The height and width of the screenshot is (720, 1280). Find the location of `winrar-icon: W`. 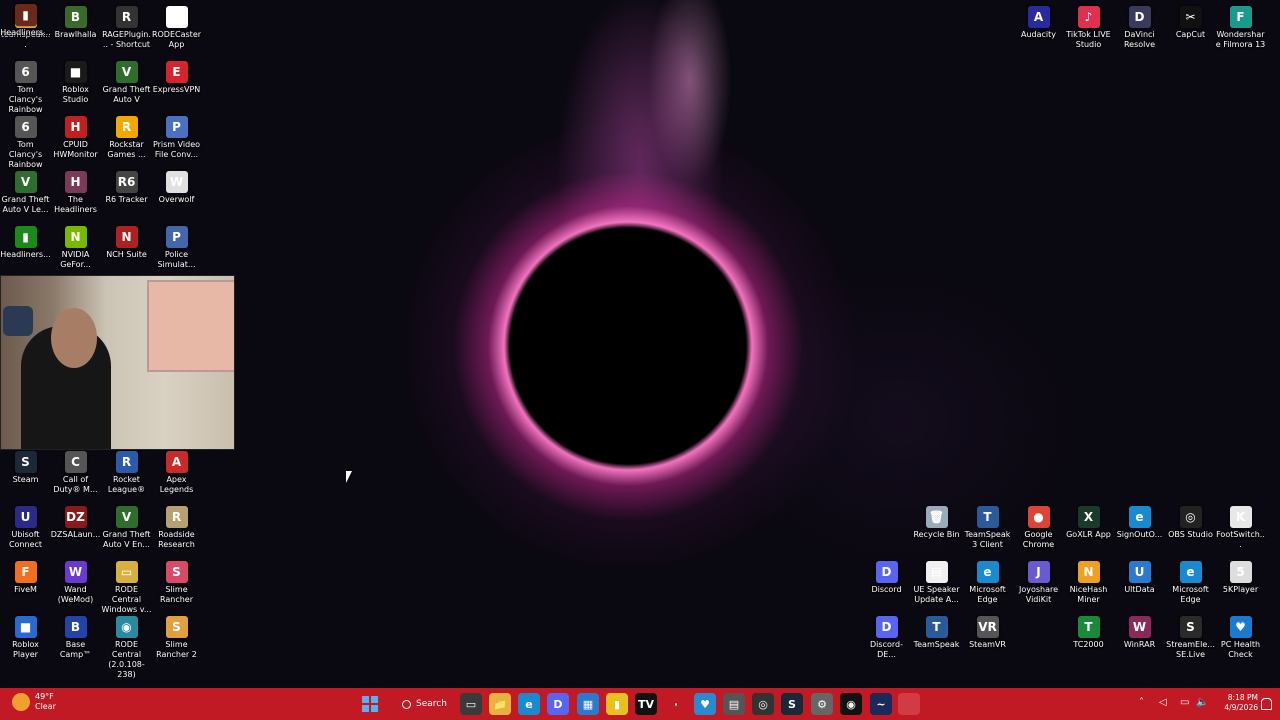

winrar-icon: W is located at coordinates (1139, 627).